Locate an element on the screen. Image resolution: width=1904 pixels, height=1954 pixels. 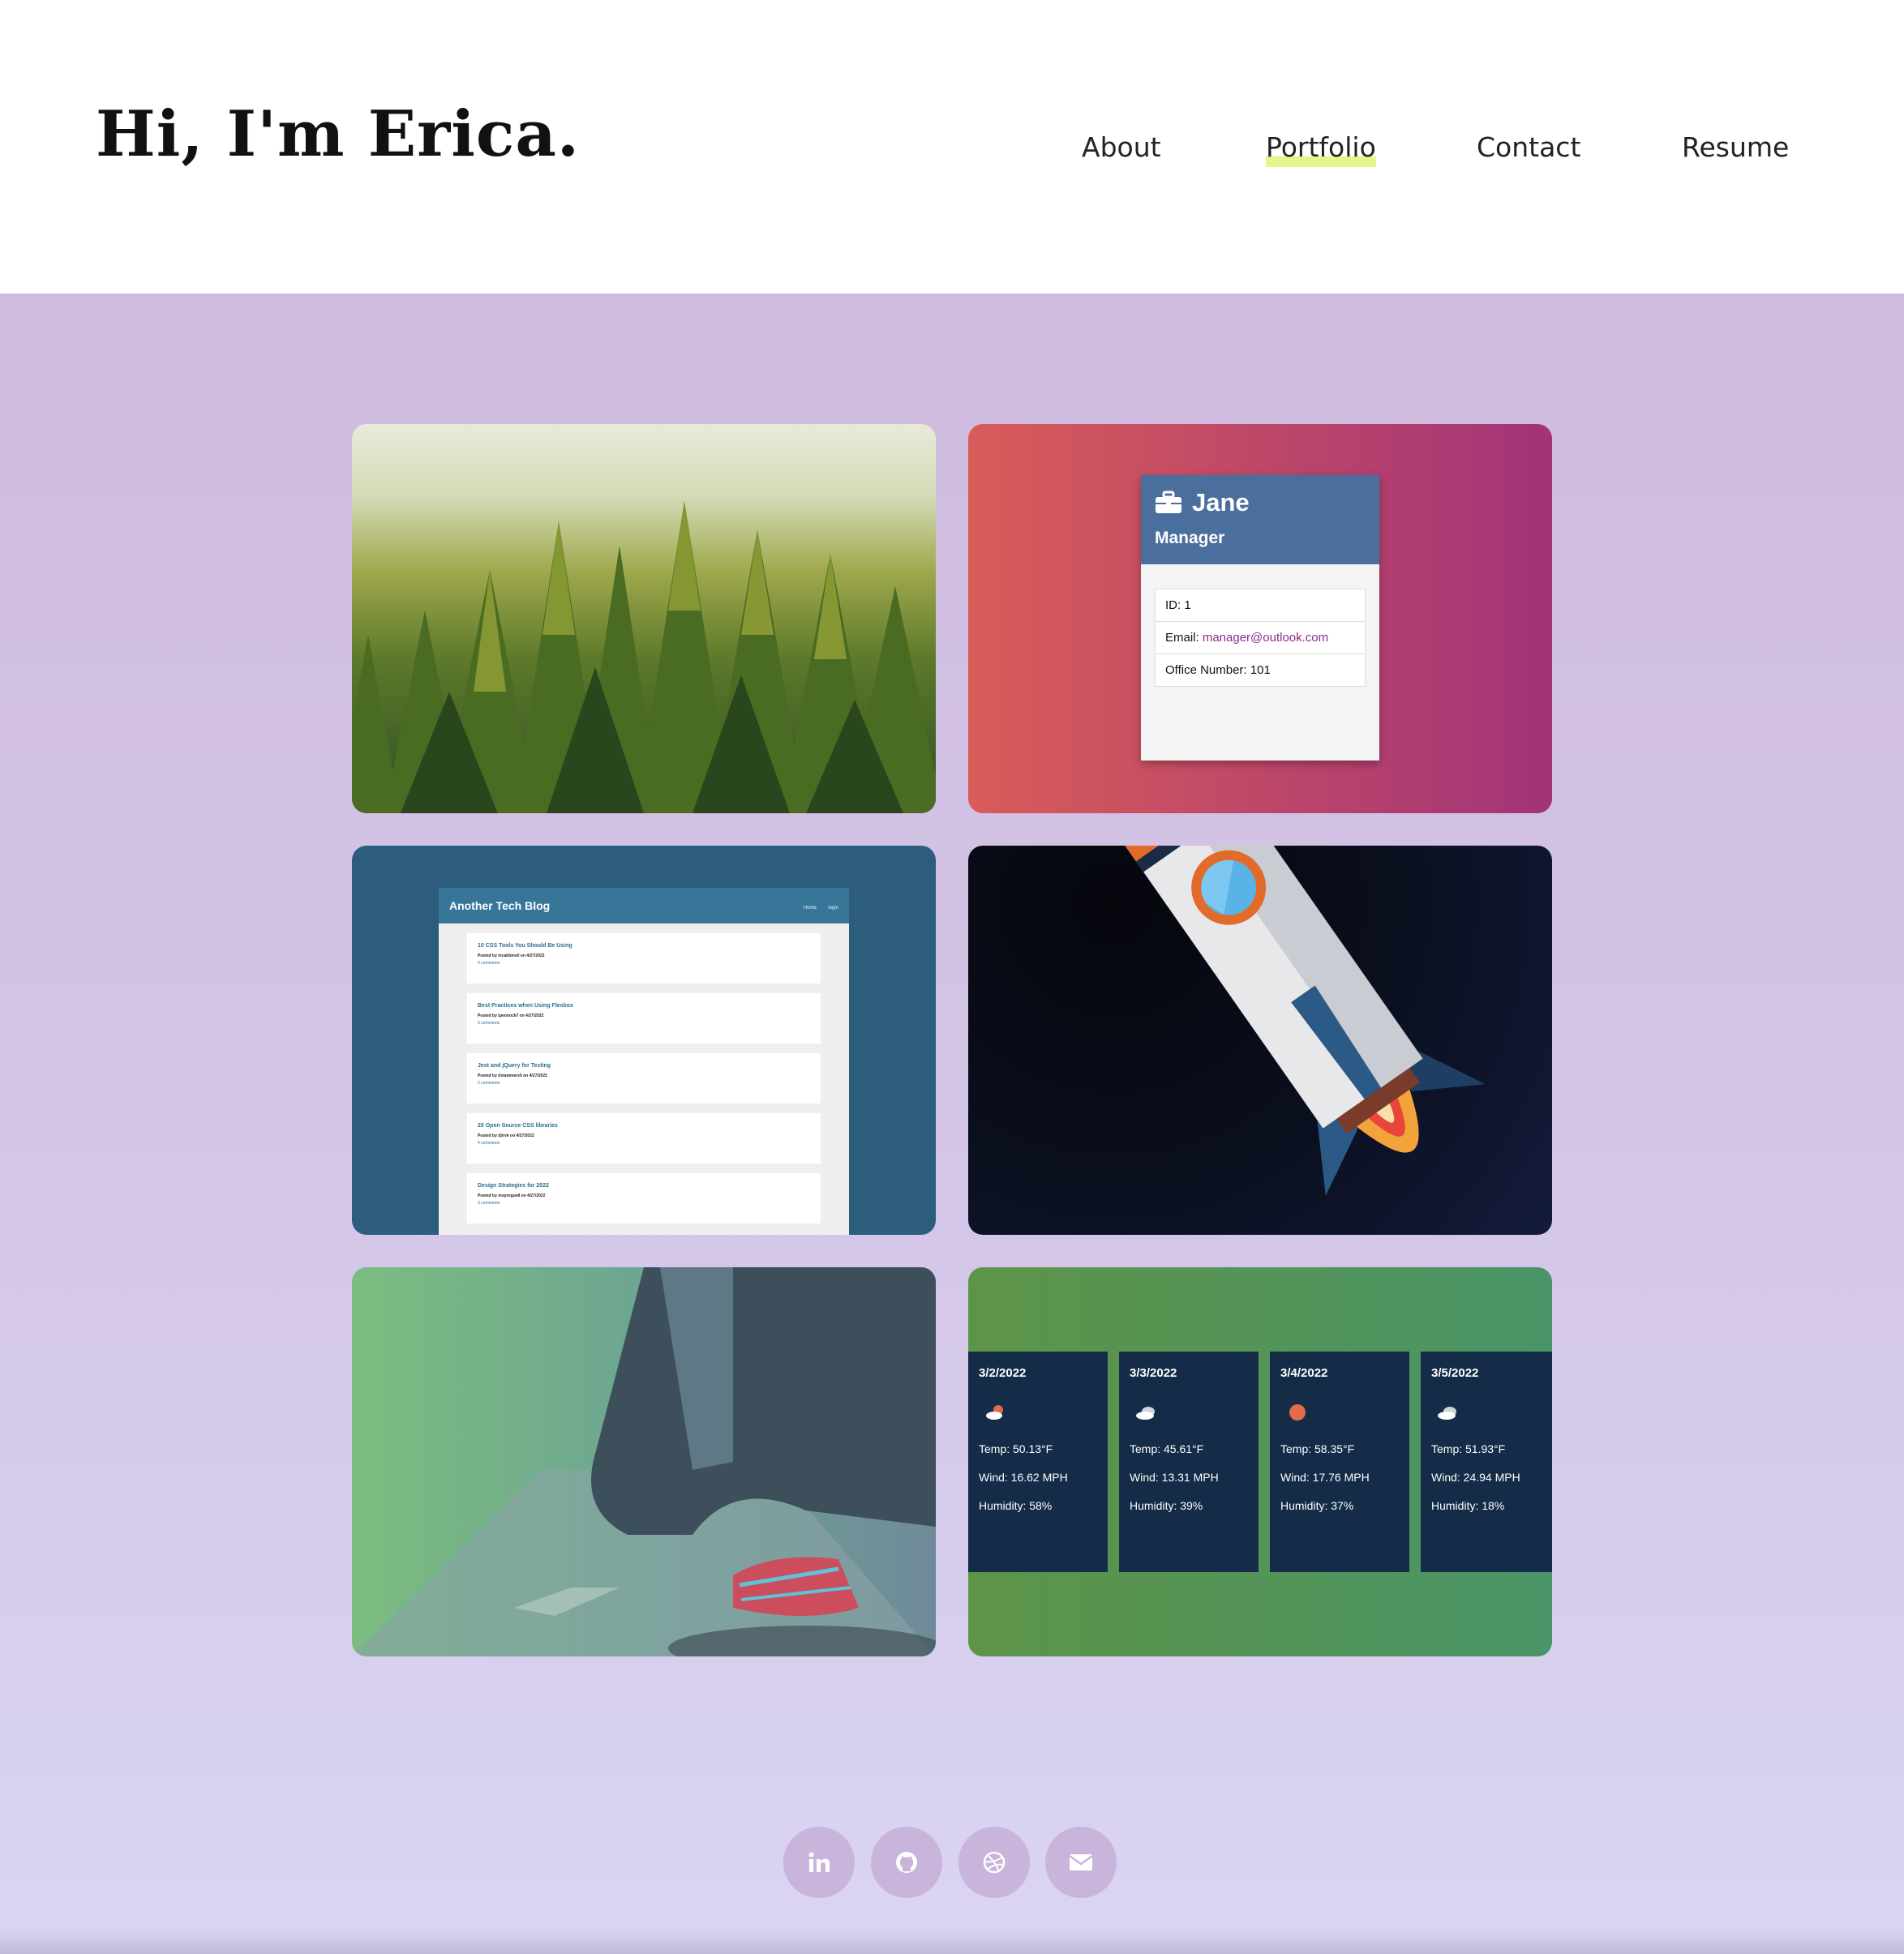
rocket-illustration is located at coordinates (1297, 1021).